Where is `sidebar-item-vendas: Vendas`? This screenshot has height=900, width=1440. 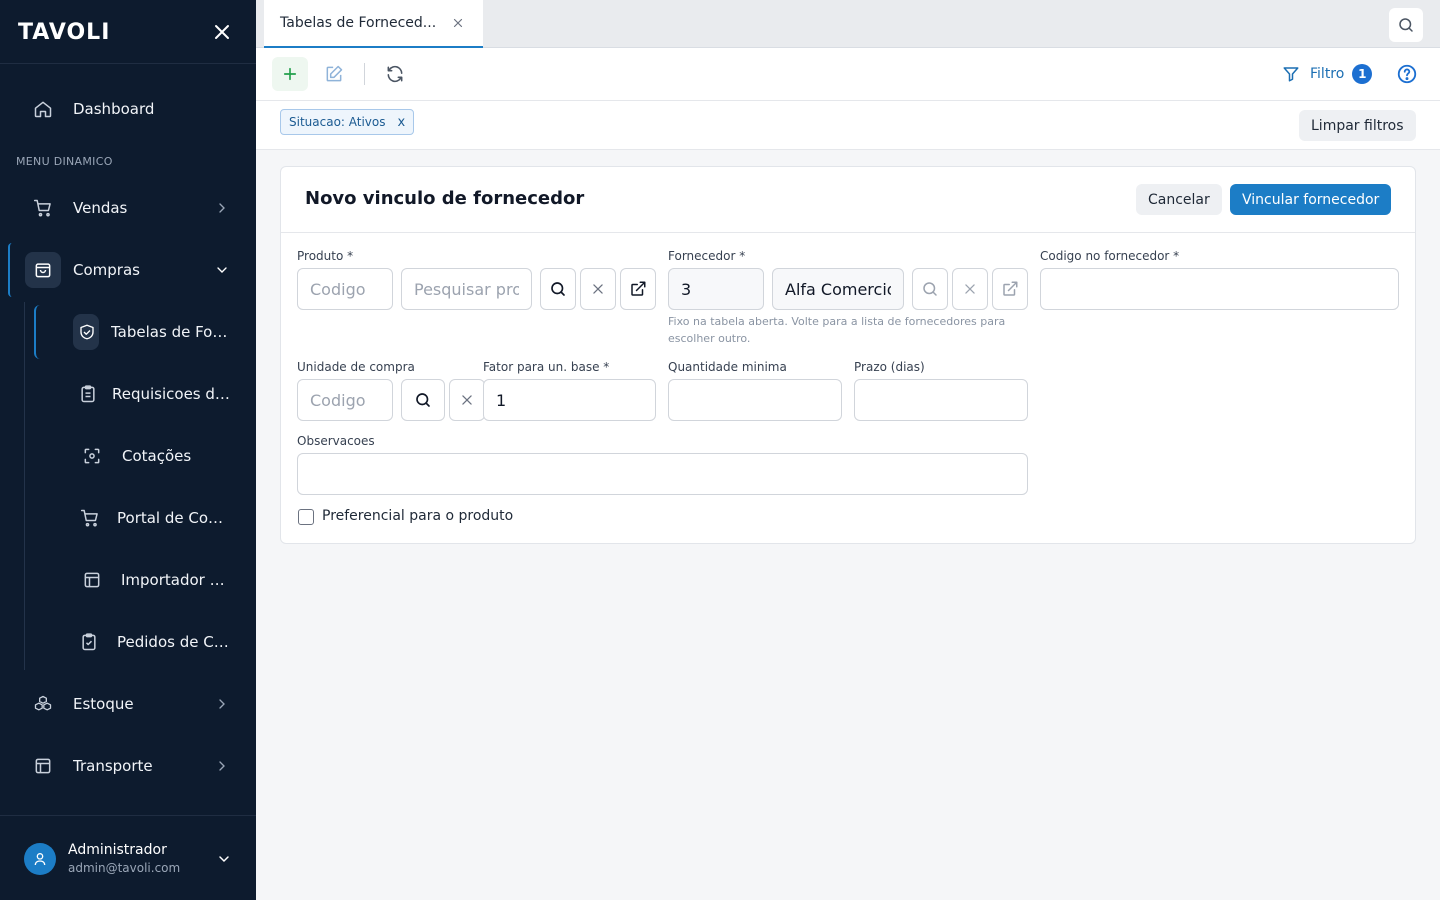 sidebar-item-vendas: Vendas is located at coordinates (128, 208).